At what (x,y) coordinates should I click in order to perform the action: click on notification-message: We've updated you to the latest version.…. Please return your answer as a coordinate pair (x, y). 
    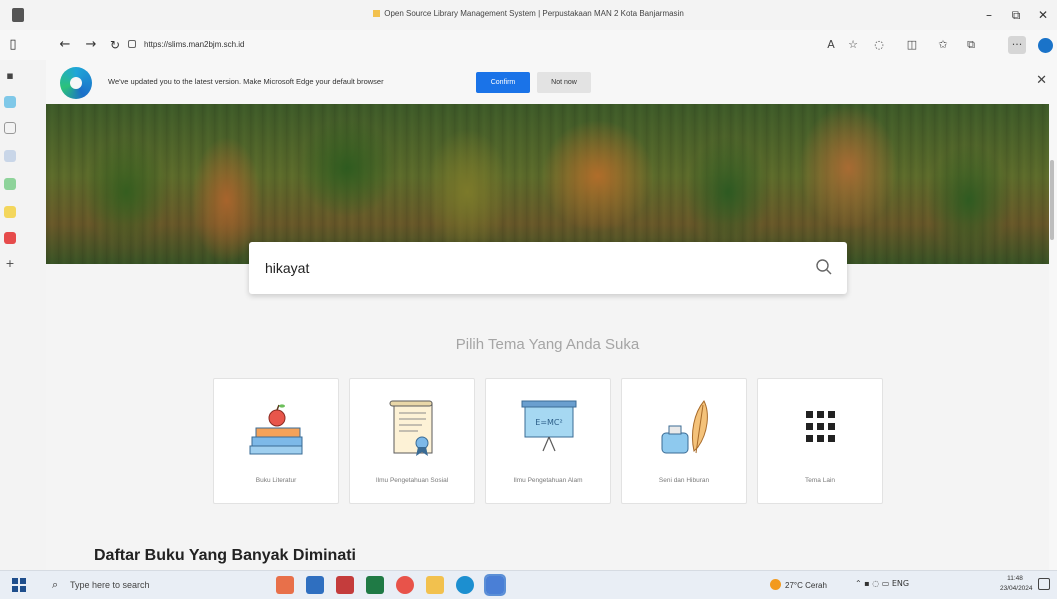
    Looking at the image, I should click on (246, 81).